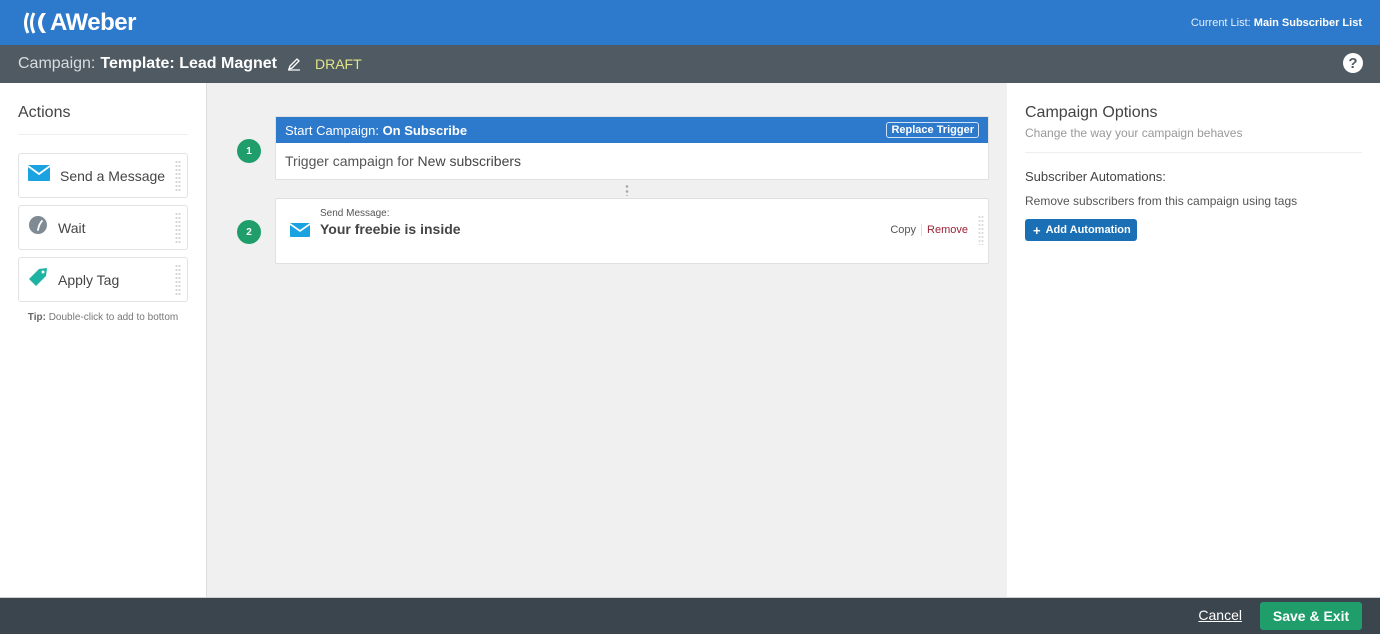  What do you see at coordinates (690, 615) in the screenshot?
I see `footer-bar: Cancel Save & Exit` at bounding box center [690, 615].